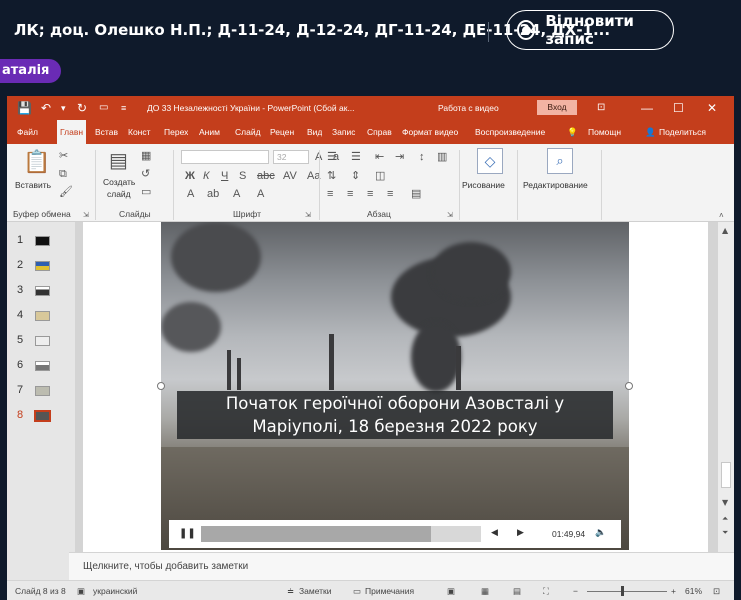 This screenshot has height=600, width=741. I want to click on user-icon: 👤, so click(650, 132).